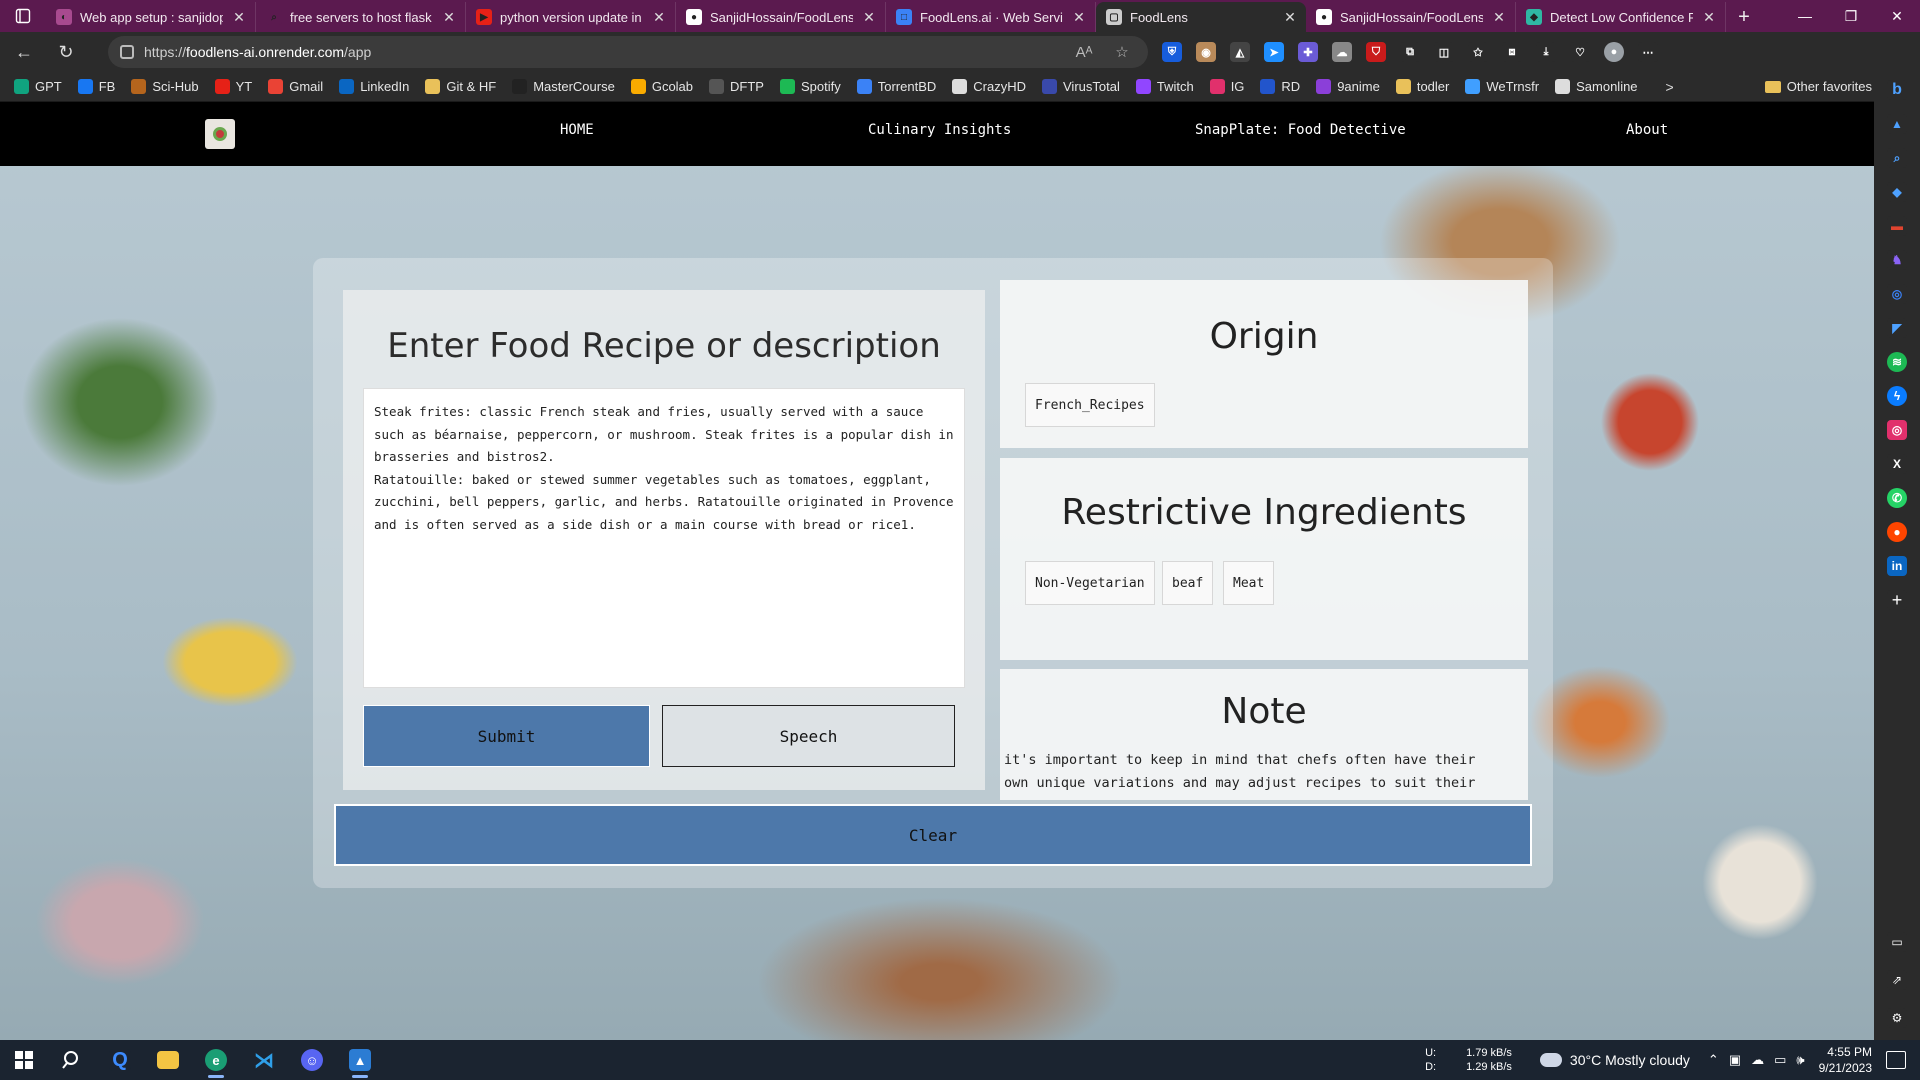 This screenshot has height=1080, width=1920. Describe the element at coordinates (577, 130) in the screenshot. I see `nav-home-link: HOME` at that location.